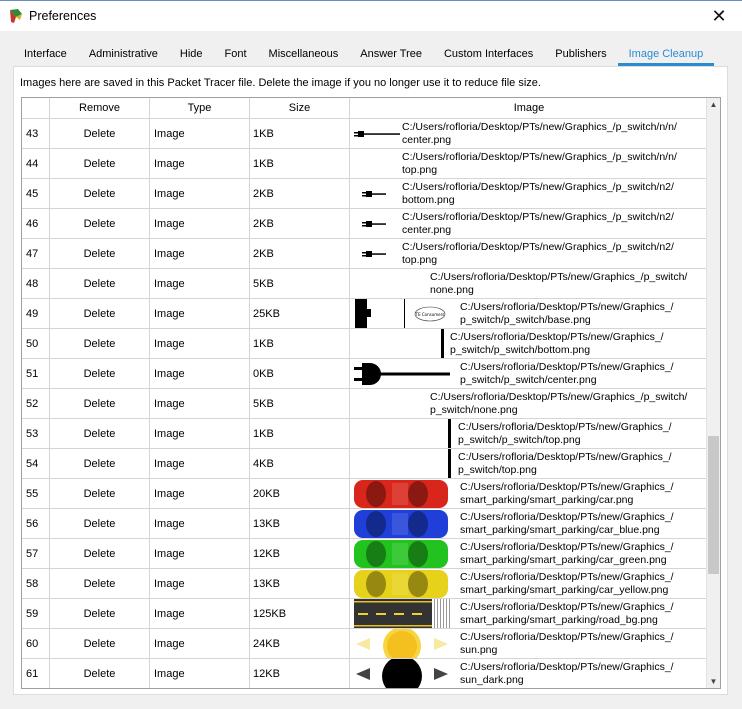 The image size is (742, 709). I want to click on image-path-line2: center.png, so click(427, 140).